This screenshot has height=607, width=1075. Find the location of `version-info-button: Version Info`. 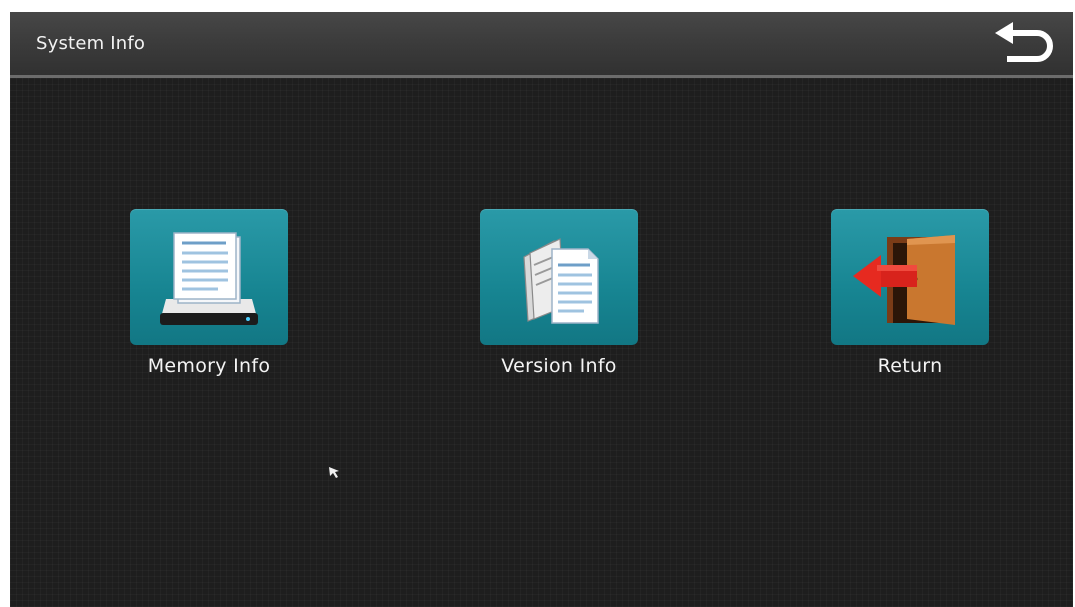

version-info-button: Version Info is located at coordinates (559, 304).